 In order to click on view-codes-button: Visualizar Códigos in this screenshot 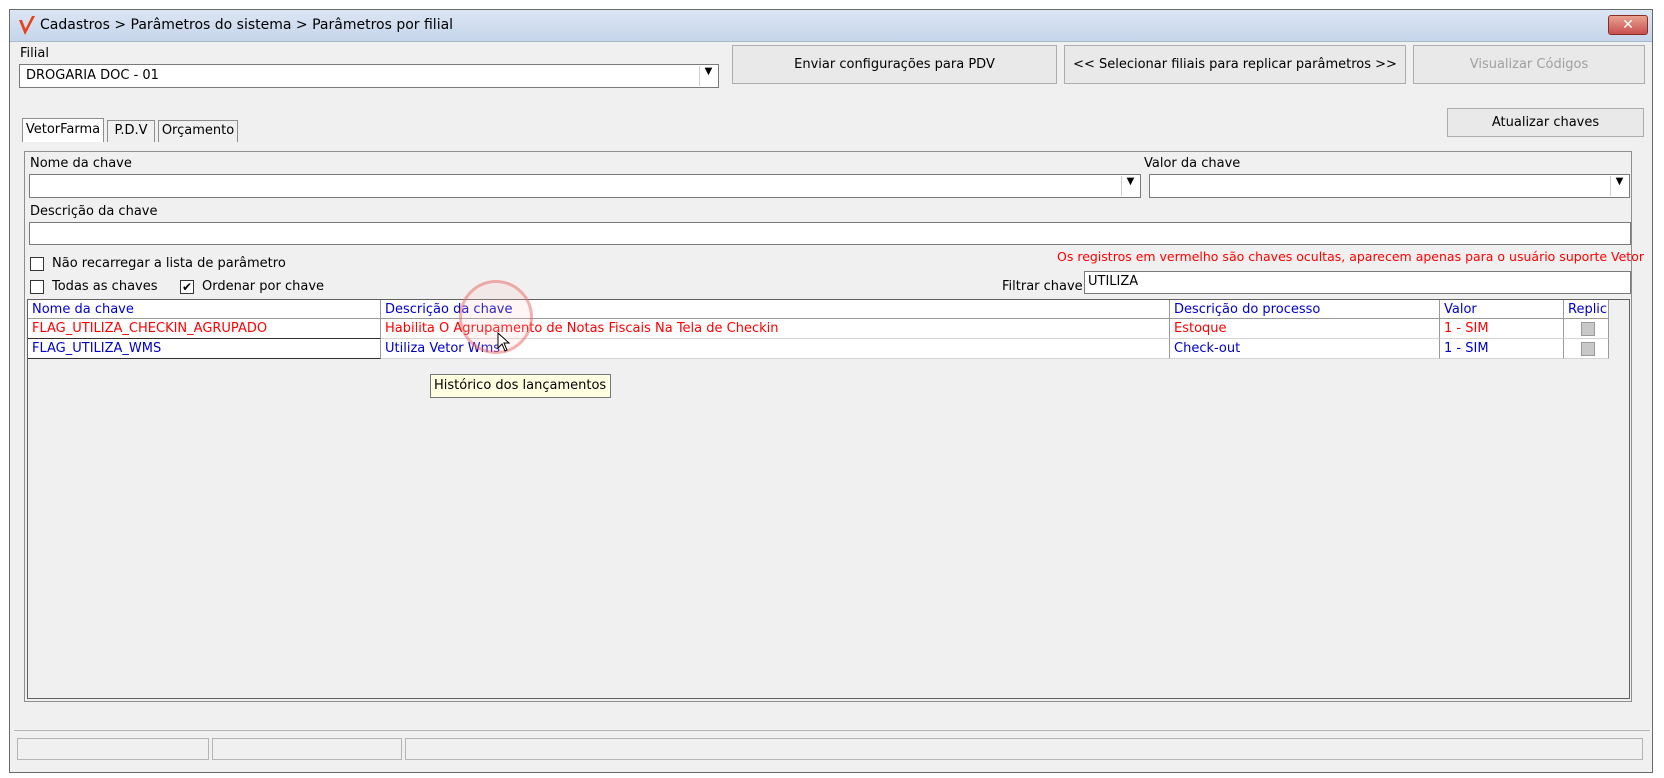, I will do `click(1529, 64)`.